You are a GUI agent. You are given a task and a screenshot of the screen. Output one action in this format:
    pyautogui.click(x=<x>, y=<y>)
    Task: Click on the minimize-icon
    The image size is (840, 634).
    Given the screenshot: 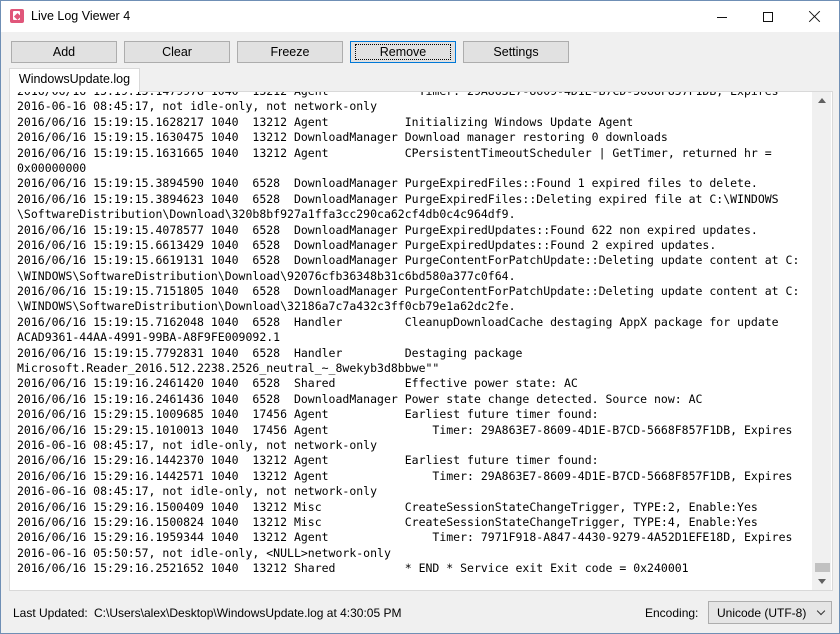 What is the action you would take?
    pyautogui.click(x=722, y=17)
    